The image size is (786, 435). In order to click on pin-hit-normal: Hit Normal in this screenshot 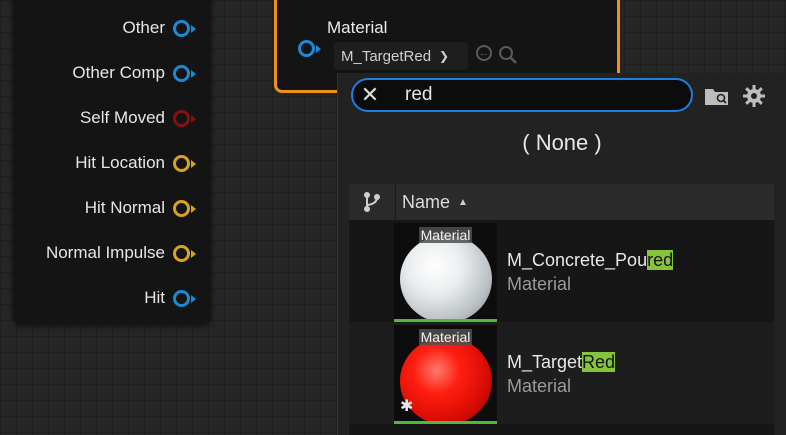, I will do `click(140, 208)`.